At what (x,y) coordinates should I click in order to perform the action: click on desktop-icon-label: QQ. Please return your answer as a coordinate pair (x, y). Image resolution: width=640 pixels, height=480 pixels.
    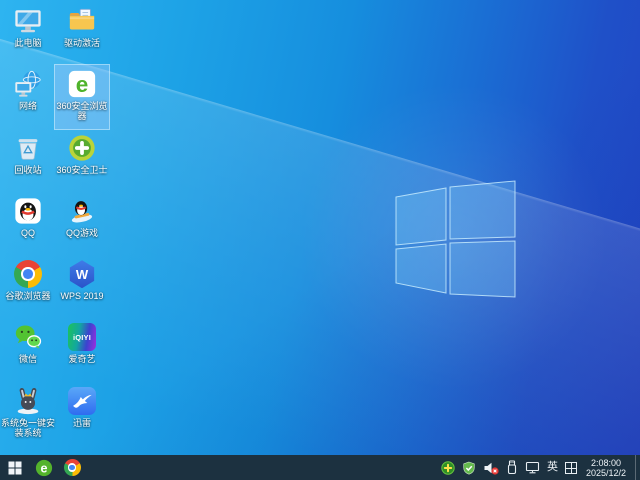
    Looking at the image, I should click on (27, 232).